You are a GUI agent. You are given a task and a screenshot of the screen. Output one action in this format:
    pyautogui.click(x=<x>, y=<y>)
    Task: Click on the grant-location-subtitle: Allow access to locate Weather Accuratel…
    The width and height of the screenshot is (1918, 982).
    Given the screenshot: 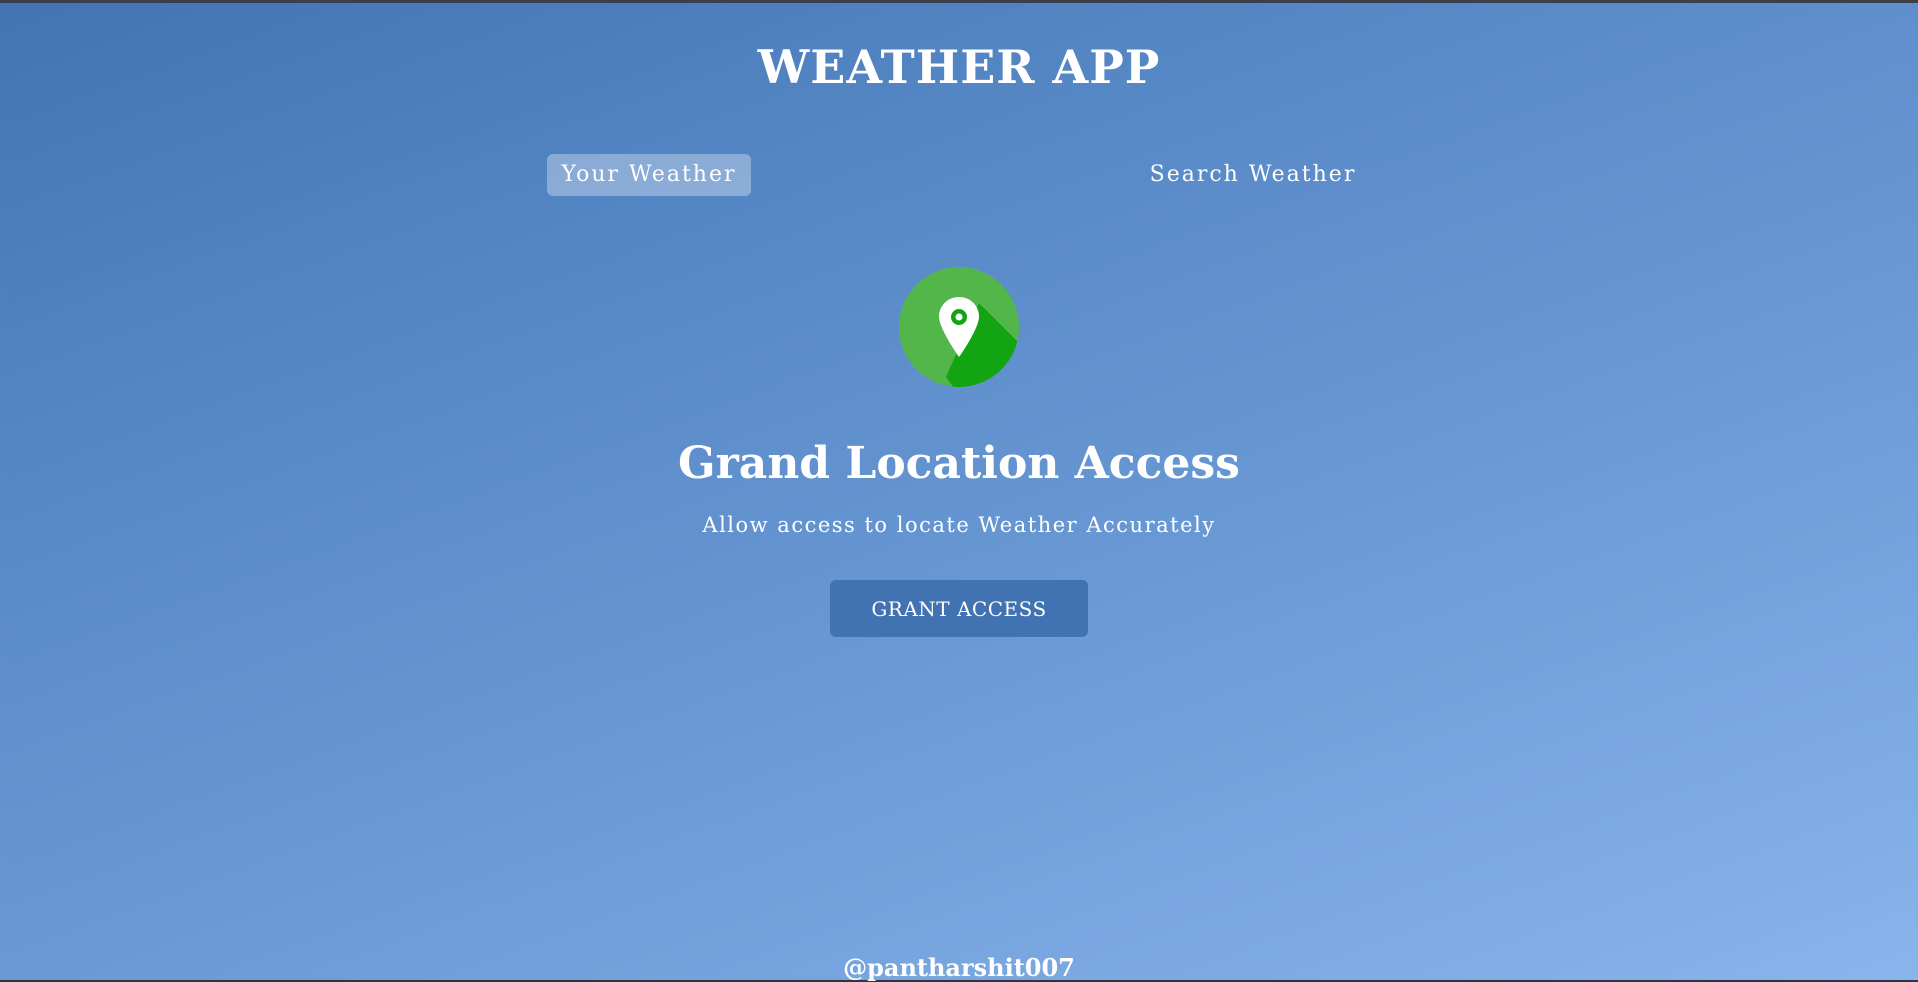 What is the action you would take?
    pyautogui.click(x=959, y=525)
    